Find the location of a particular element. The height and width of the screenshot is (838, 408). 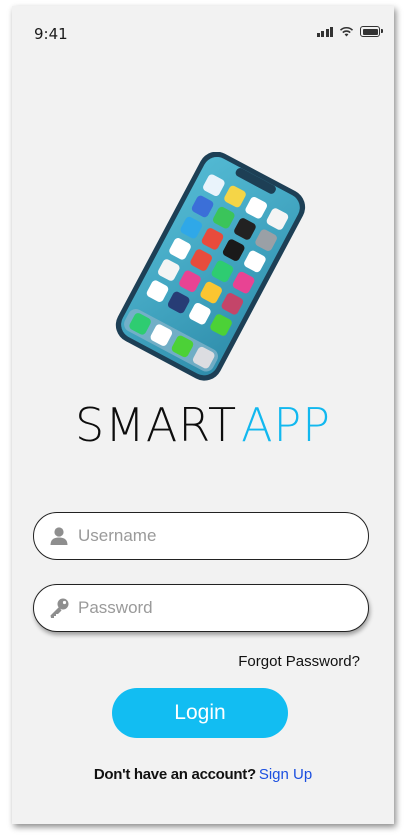

username-field is located at coordinates (201, 536).